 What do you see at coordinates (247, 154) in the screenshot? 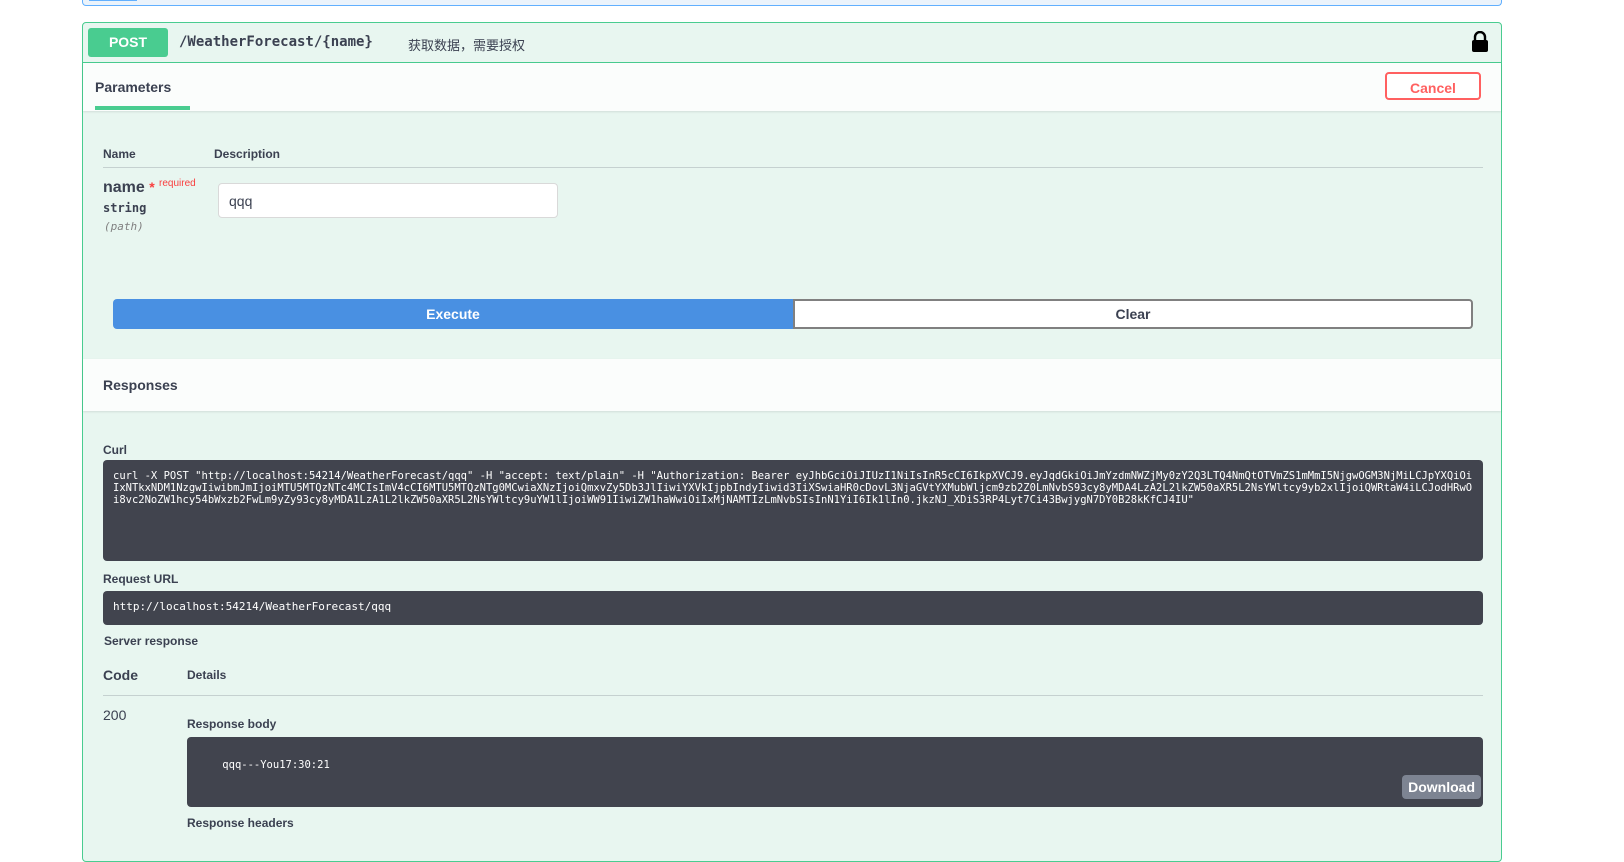
I see `column-header-description: Description` at bounding box center [247, 154].